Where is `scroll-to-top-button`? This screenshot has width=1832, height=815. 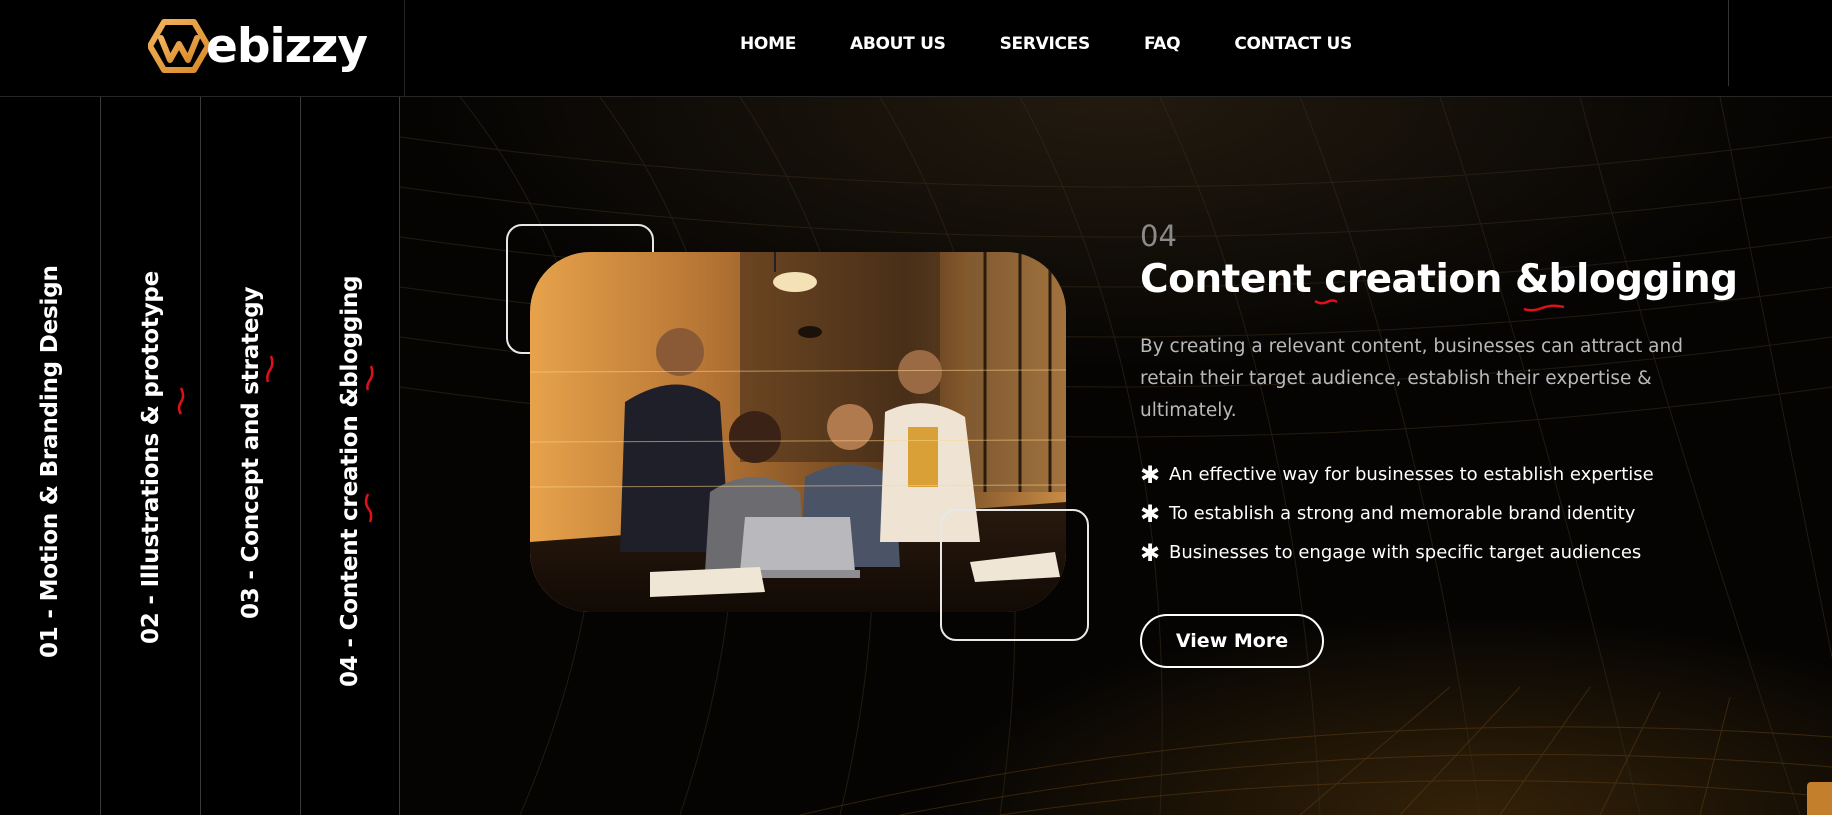 scroll-to-top-button is located at coordinates (1819, 798).